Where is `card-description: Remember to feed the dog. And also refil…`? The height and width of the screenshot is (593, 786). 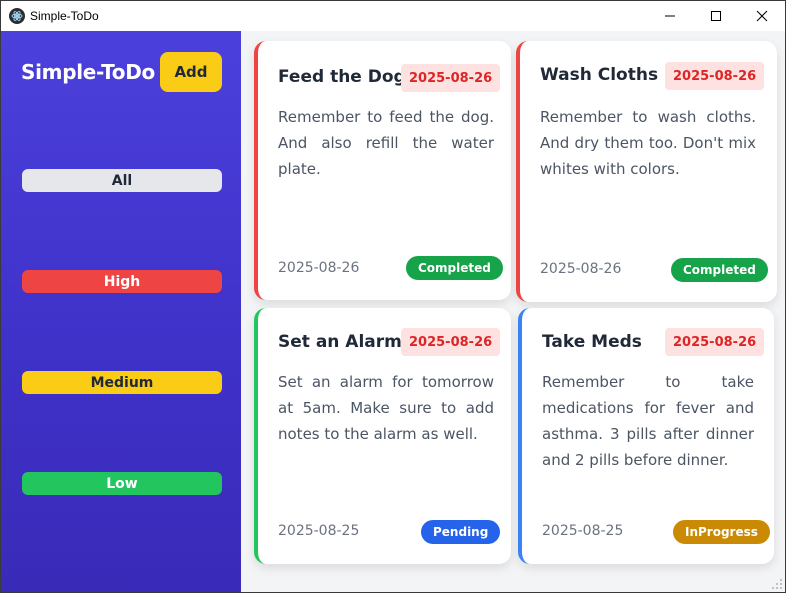 card-description: Remember to feed the dog. And also refil… is located at coordinates (386, 143).